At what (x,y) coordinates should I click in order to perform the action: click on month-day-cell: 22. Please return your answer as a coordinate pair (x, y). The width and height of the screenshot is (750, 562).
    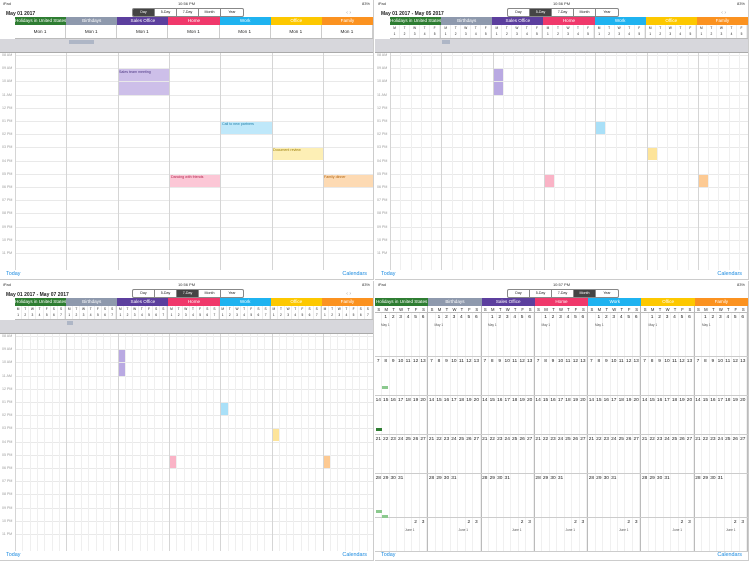
    Looking at the image, I should click on (440, 454).